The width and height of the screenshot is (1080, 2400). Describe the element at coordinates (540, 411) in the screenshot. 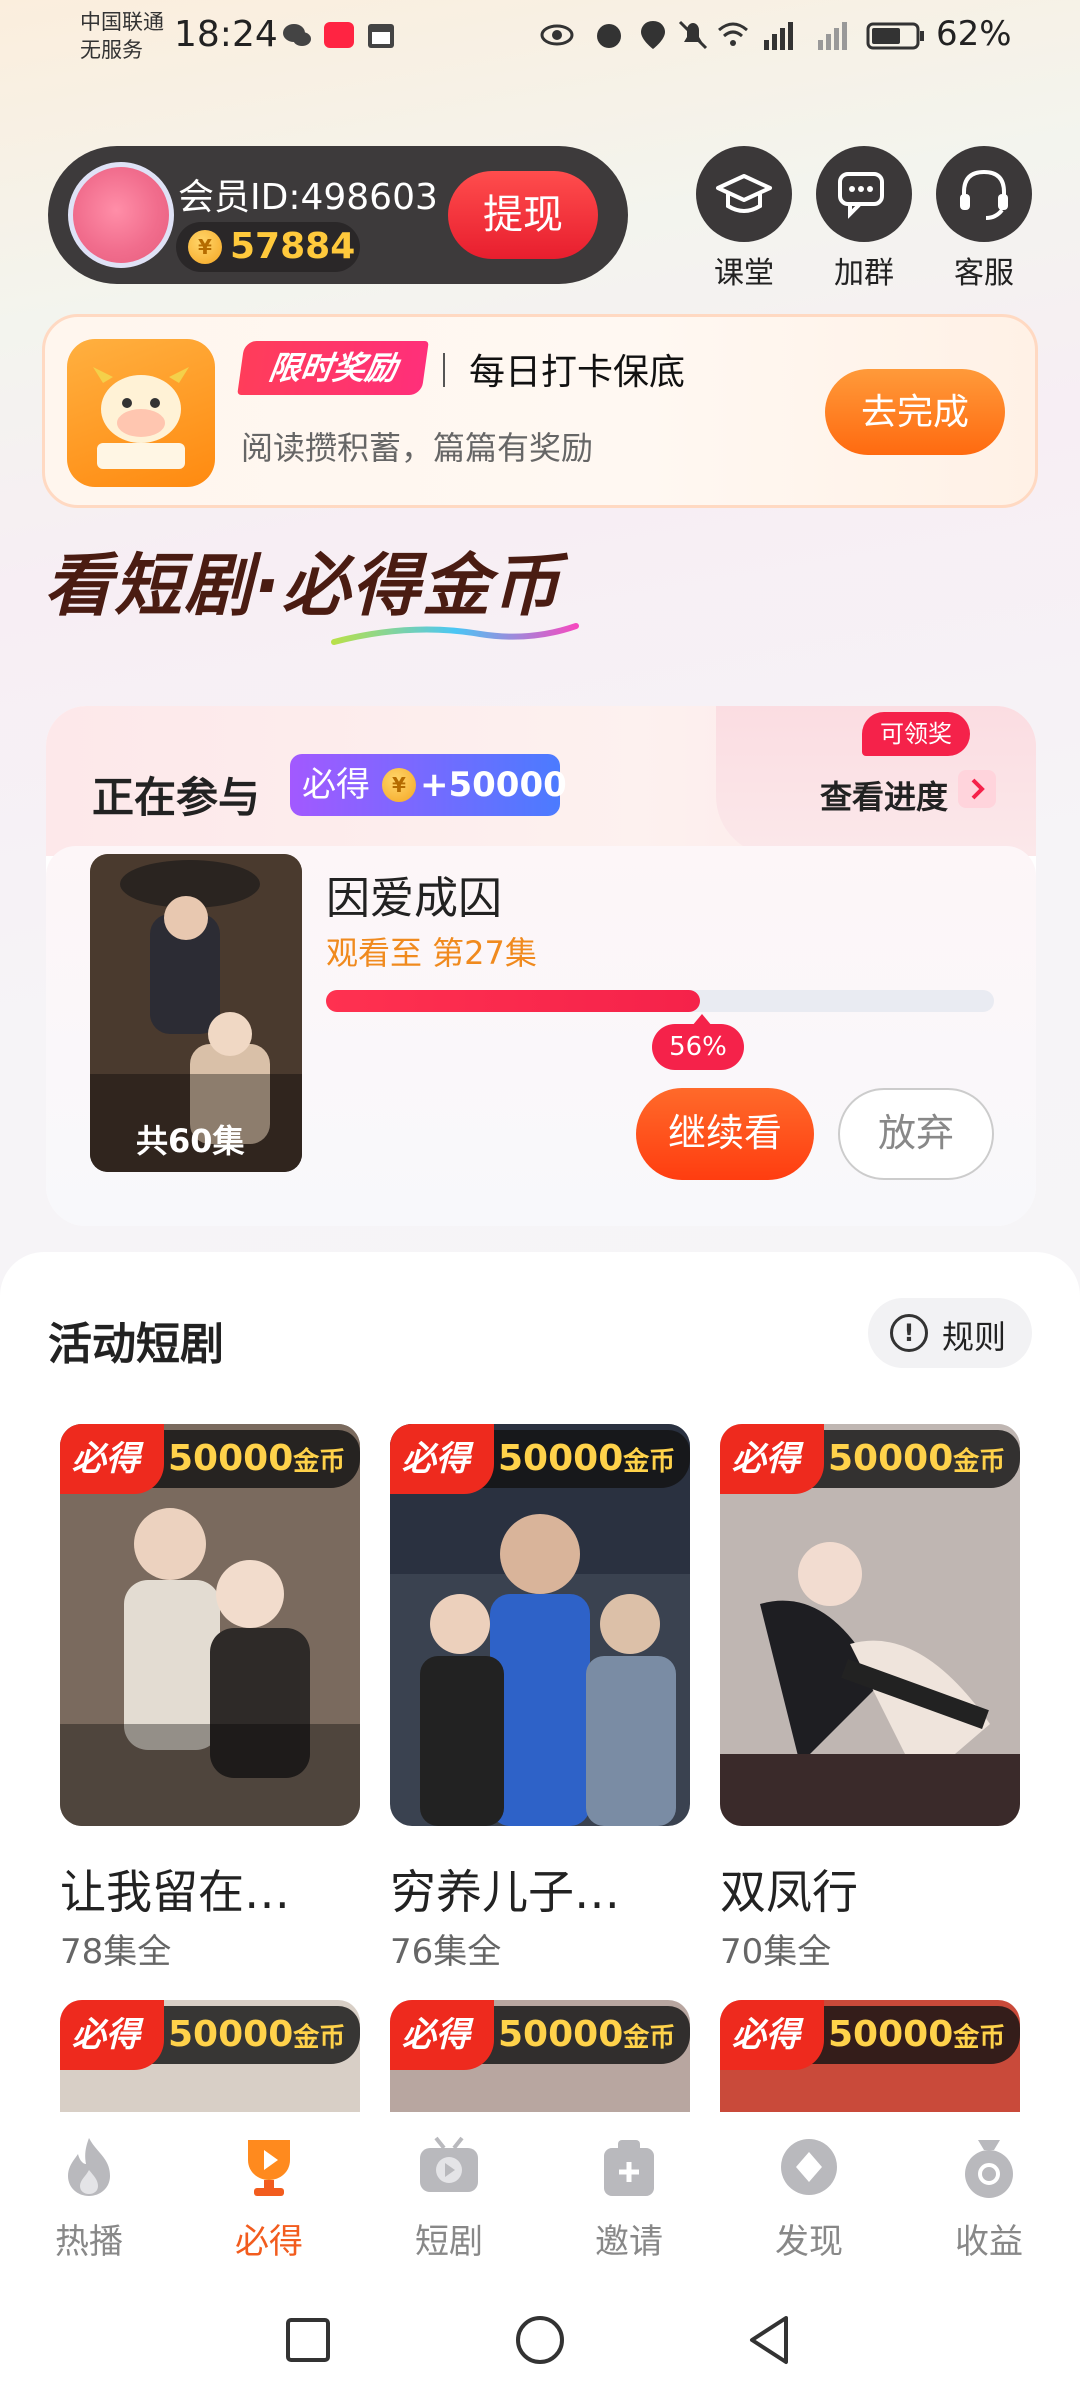

I see `task-banner: 限时奖励 每日打卡保底 阅读攒积蓄，篇篇有奖励 去完成` at that location.